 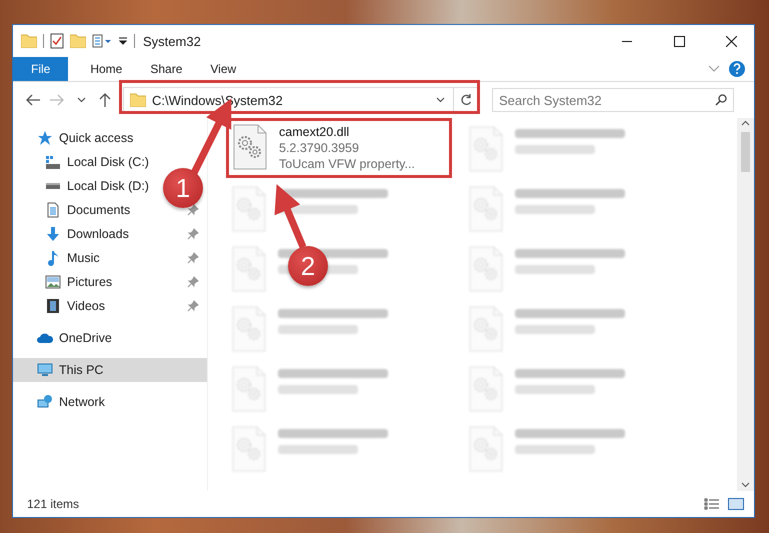 I want to click on music-note-icon, so click(x=53, y=258).